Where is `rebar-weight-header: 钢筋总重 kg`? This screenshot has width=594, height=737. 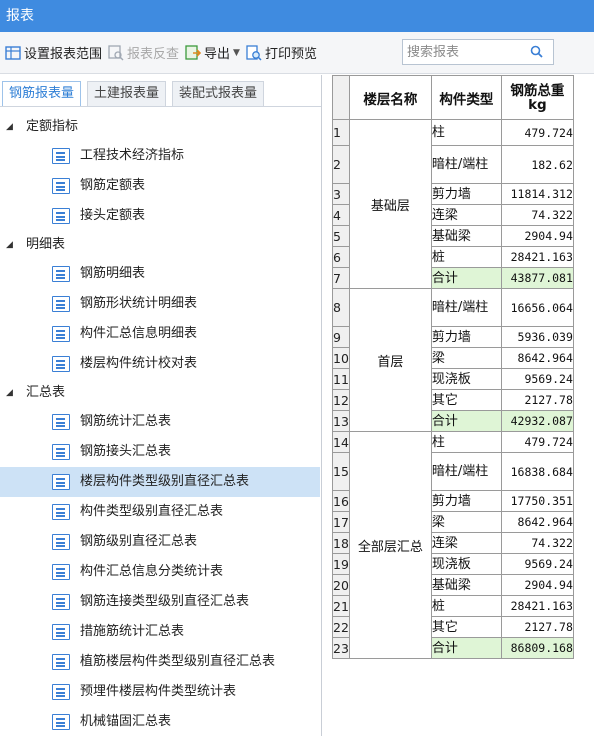 rebar-weight-header: 钢筋总重 kg is located at coordinates (537, 97).